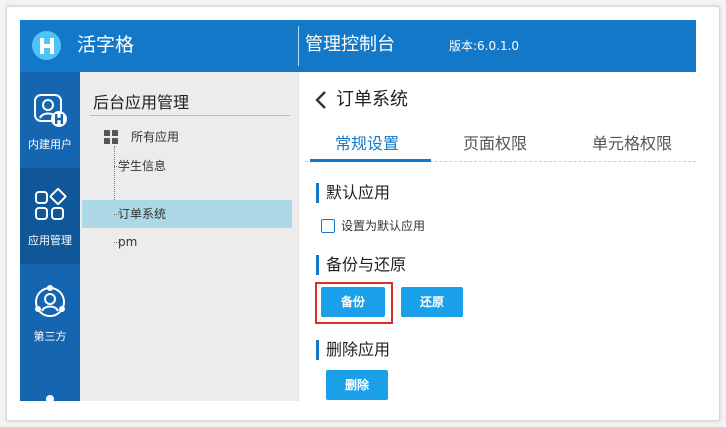 The height and width of the screenshot is (427, 726). Describe the element at coordinates (357, 385) in the screenshot. I see `delete-button: 删除` at that location.